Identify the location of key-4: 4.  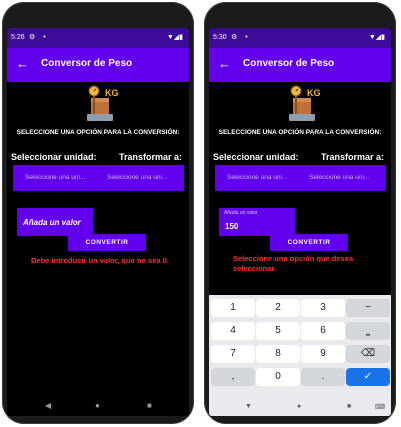
(233, 331).